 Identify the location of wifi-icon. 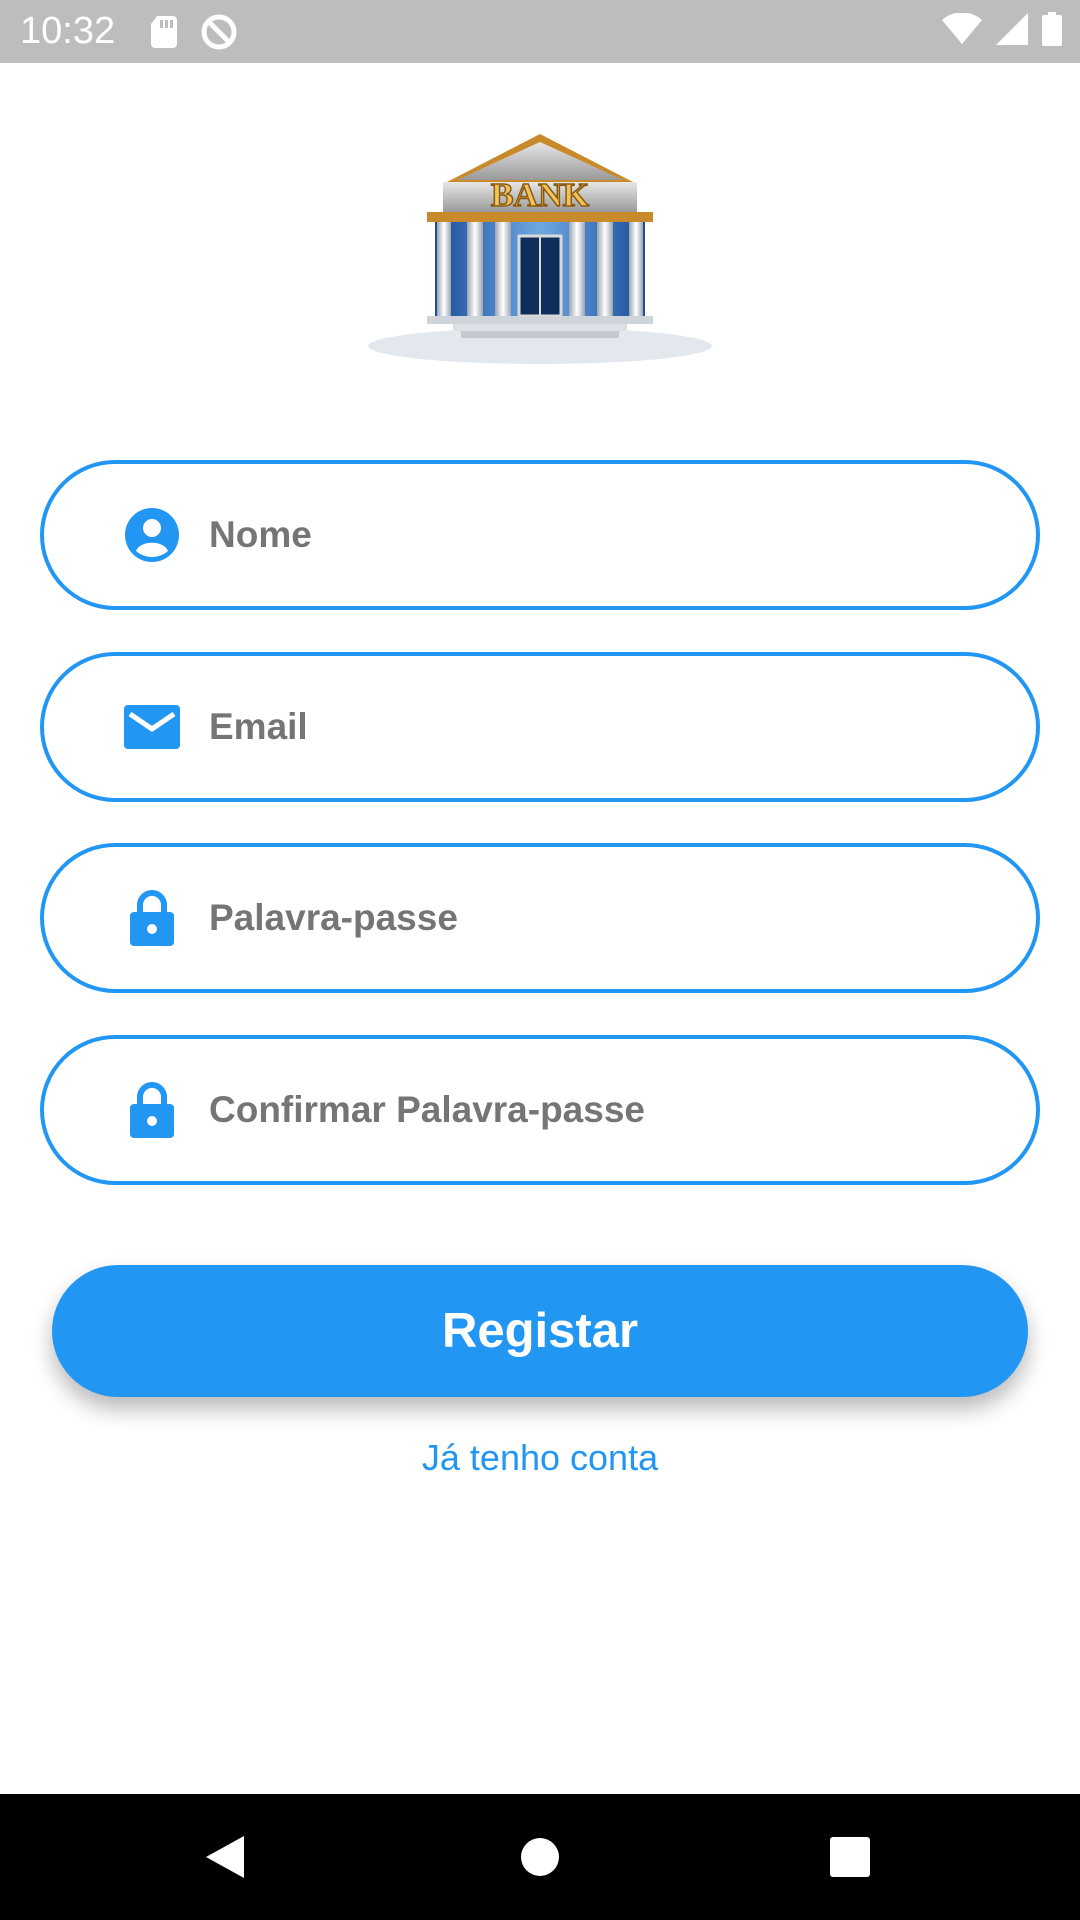
(962, 31).